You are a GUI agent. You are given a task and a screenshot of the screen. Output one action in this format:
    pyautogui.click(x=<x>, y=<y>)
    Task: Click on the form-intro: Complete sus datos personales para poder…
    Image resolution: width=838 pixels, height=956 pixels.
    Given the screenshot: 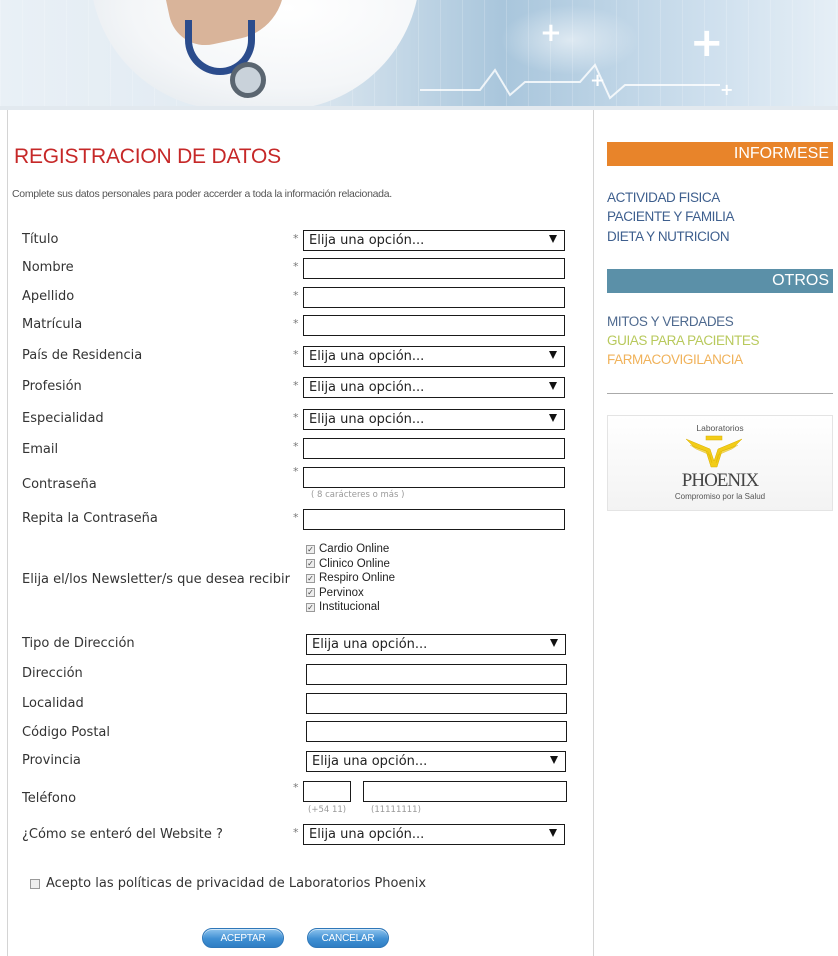 What is the action you would take?
    pyautogui.click(x=202, y=194)
    